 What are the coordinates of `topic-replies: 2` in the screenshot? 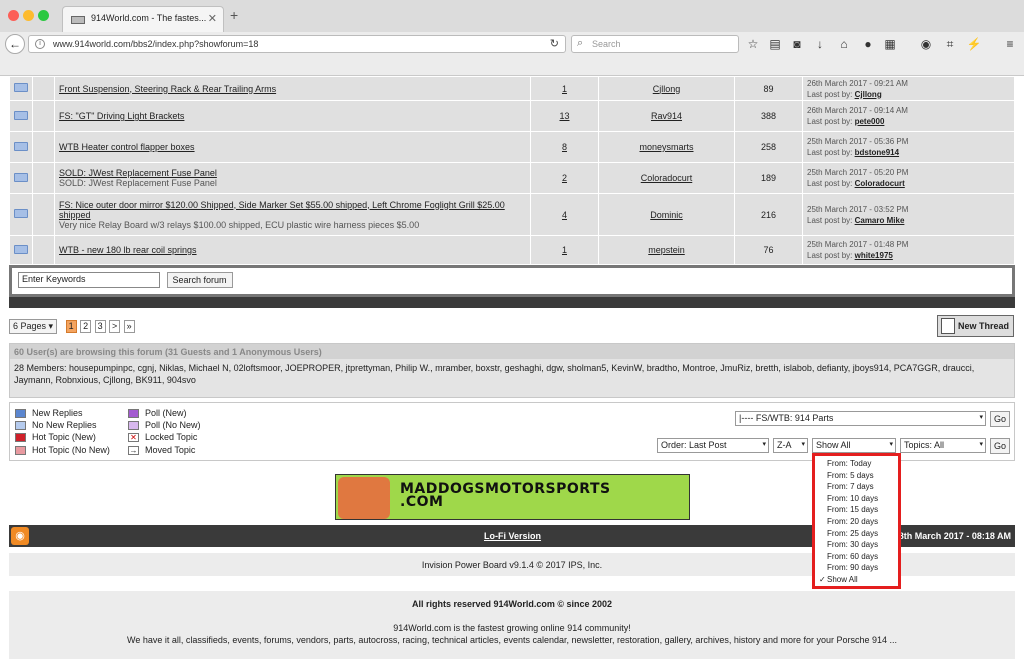 It's located at (564, 178).